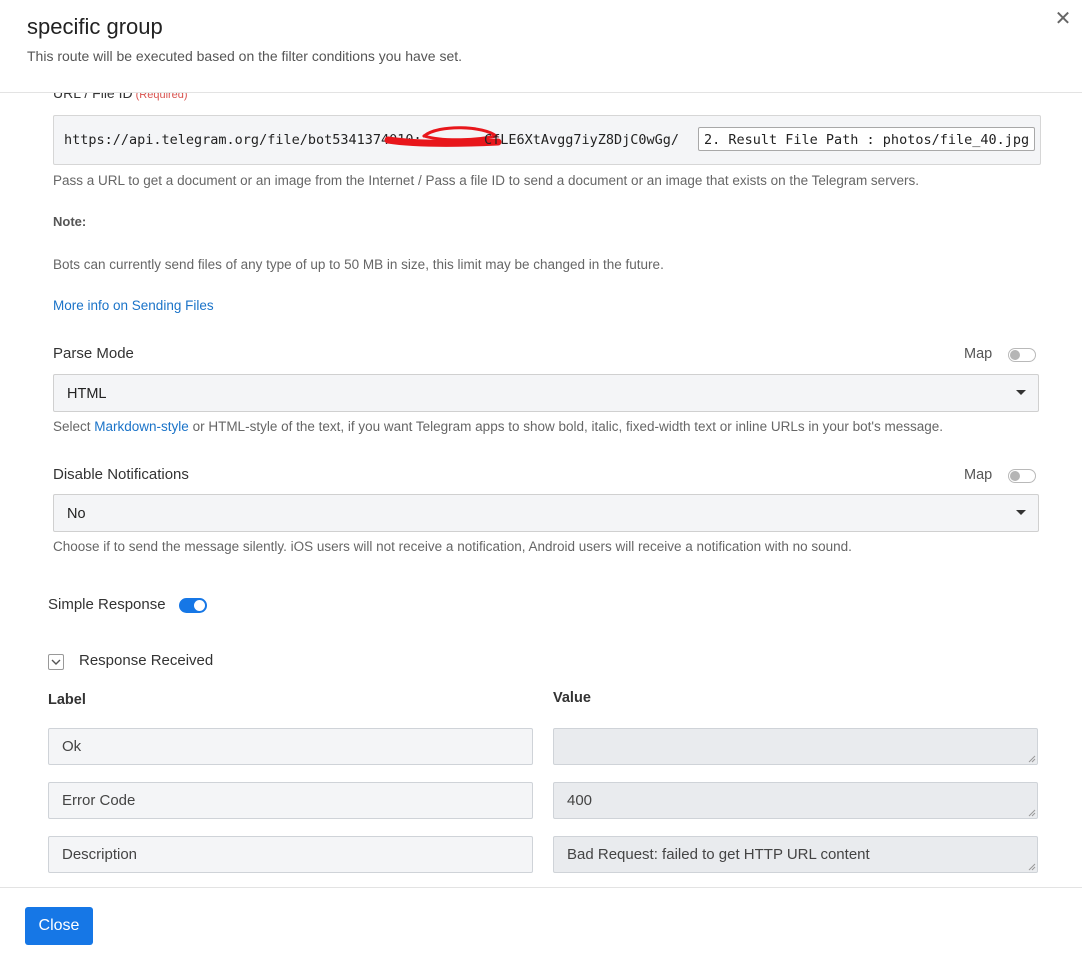 The height and width of the screenshot is (954, 1082). I want to click on label-column-header: Label, so click(67, 700).